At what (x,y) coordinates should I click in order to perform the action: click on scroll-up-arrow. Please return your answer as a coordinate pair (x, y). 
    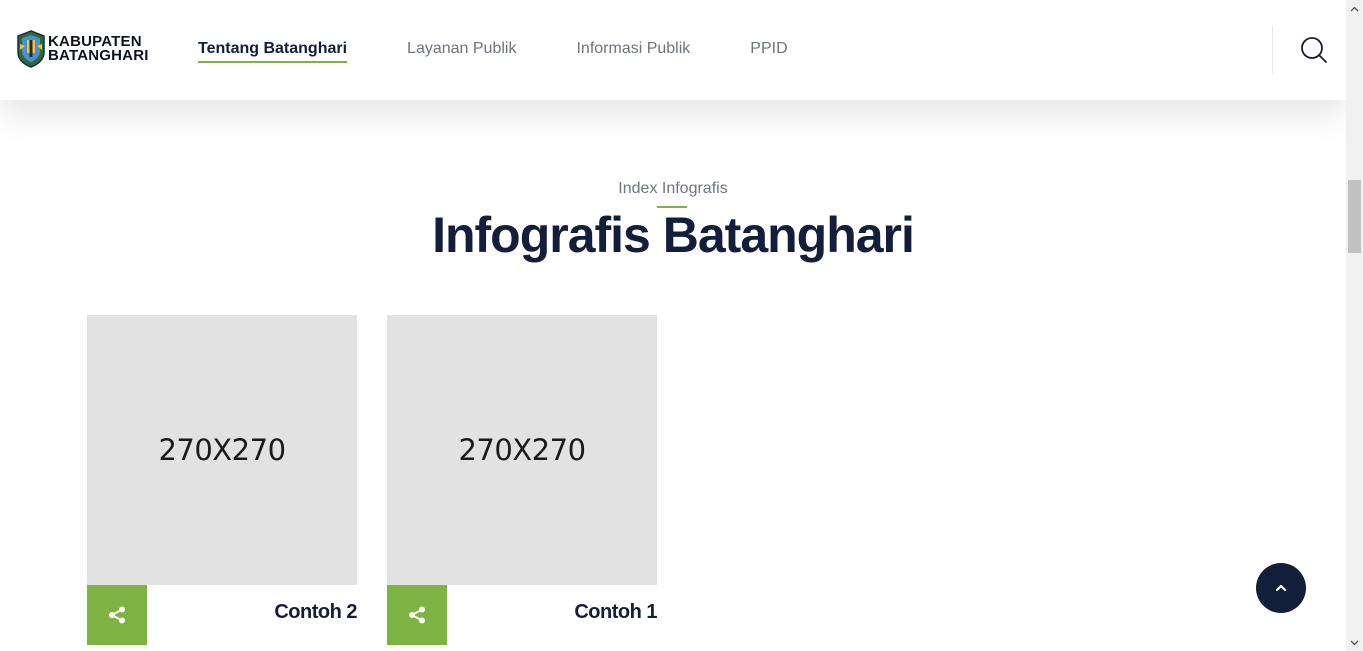
    Looking at the image, I should click on (1354, 8).